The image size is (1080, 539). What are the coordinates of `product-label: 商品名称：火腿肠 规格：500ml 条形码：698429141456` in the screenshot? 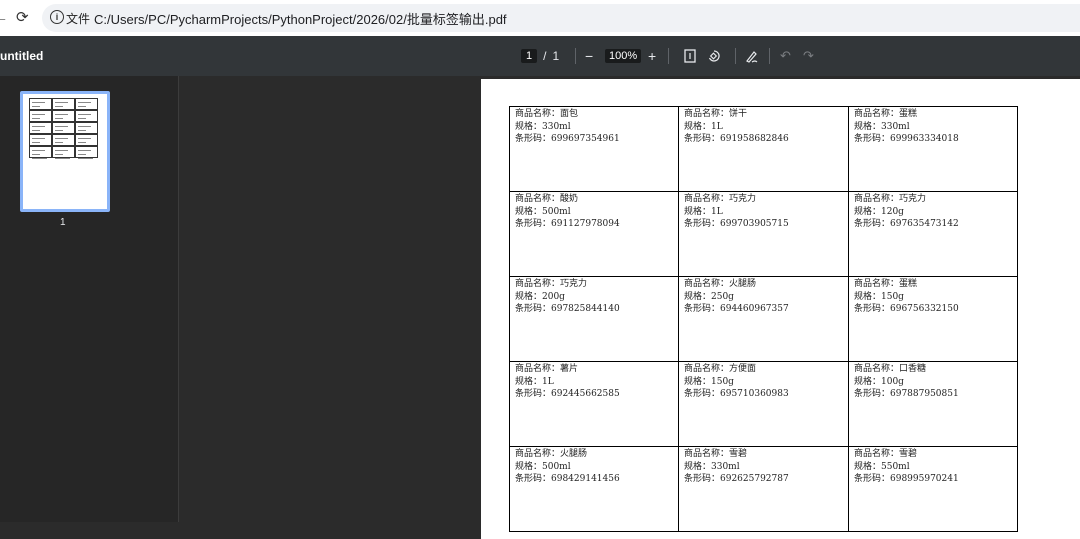 It's located at (594, 489).